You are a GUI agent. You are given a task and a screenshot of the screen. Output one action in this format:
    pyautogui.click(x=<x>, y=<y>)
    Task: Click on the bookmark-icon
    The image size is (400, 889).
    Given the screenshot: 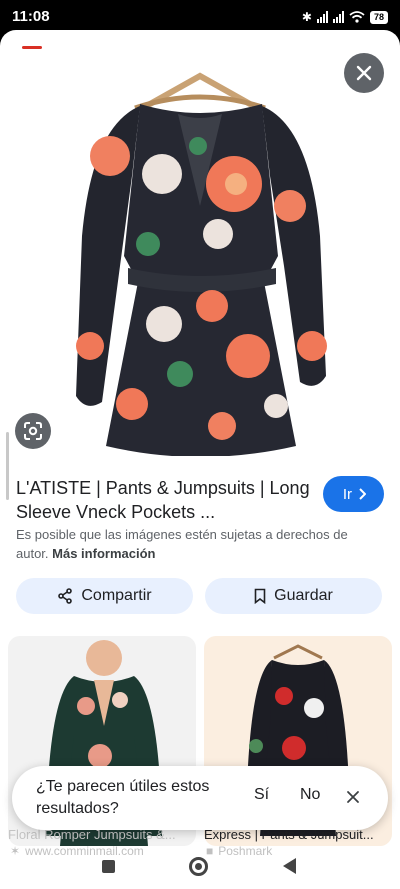 What is the action you would take?
    pyautogui.click(x=260, y=596)
    